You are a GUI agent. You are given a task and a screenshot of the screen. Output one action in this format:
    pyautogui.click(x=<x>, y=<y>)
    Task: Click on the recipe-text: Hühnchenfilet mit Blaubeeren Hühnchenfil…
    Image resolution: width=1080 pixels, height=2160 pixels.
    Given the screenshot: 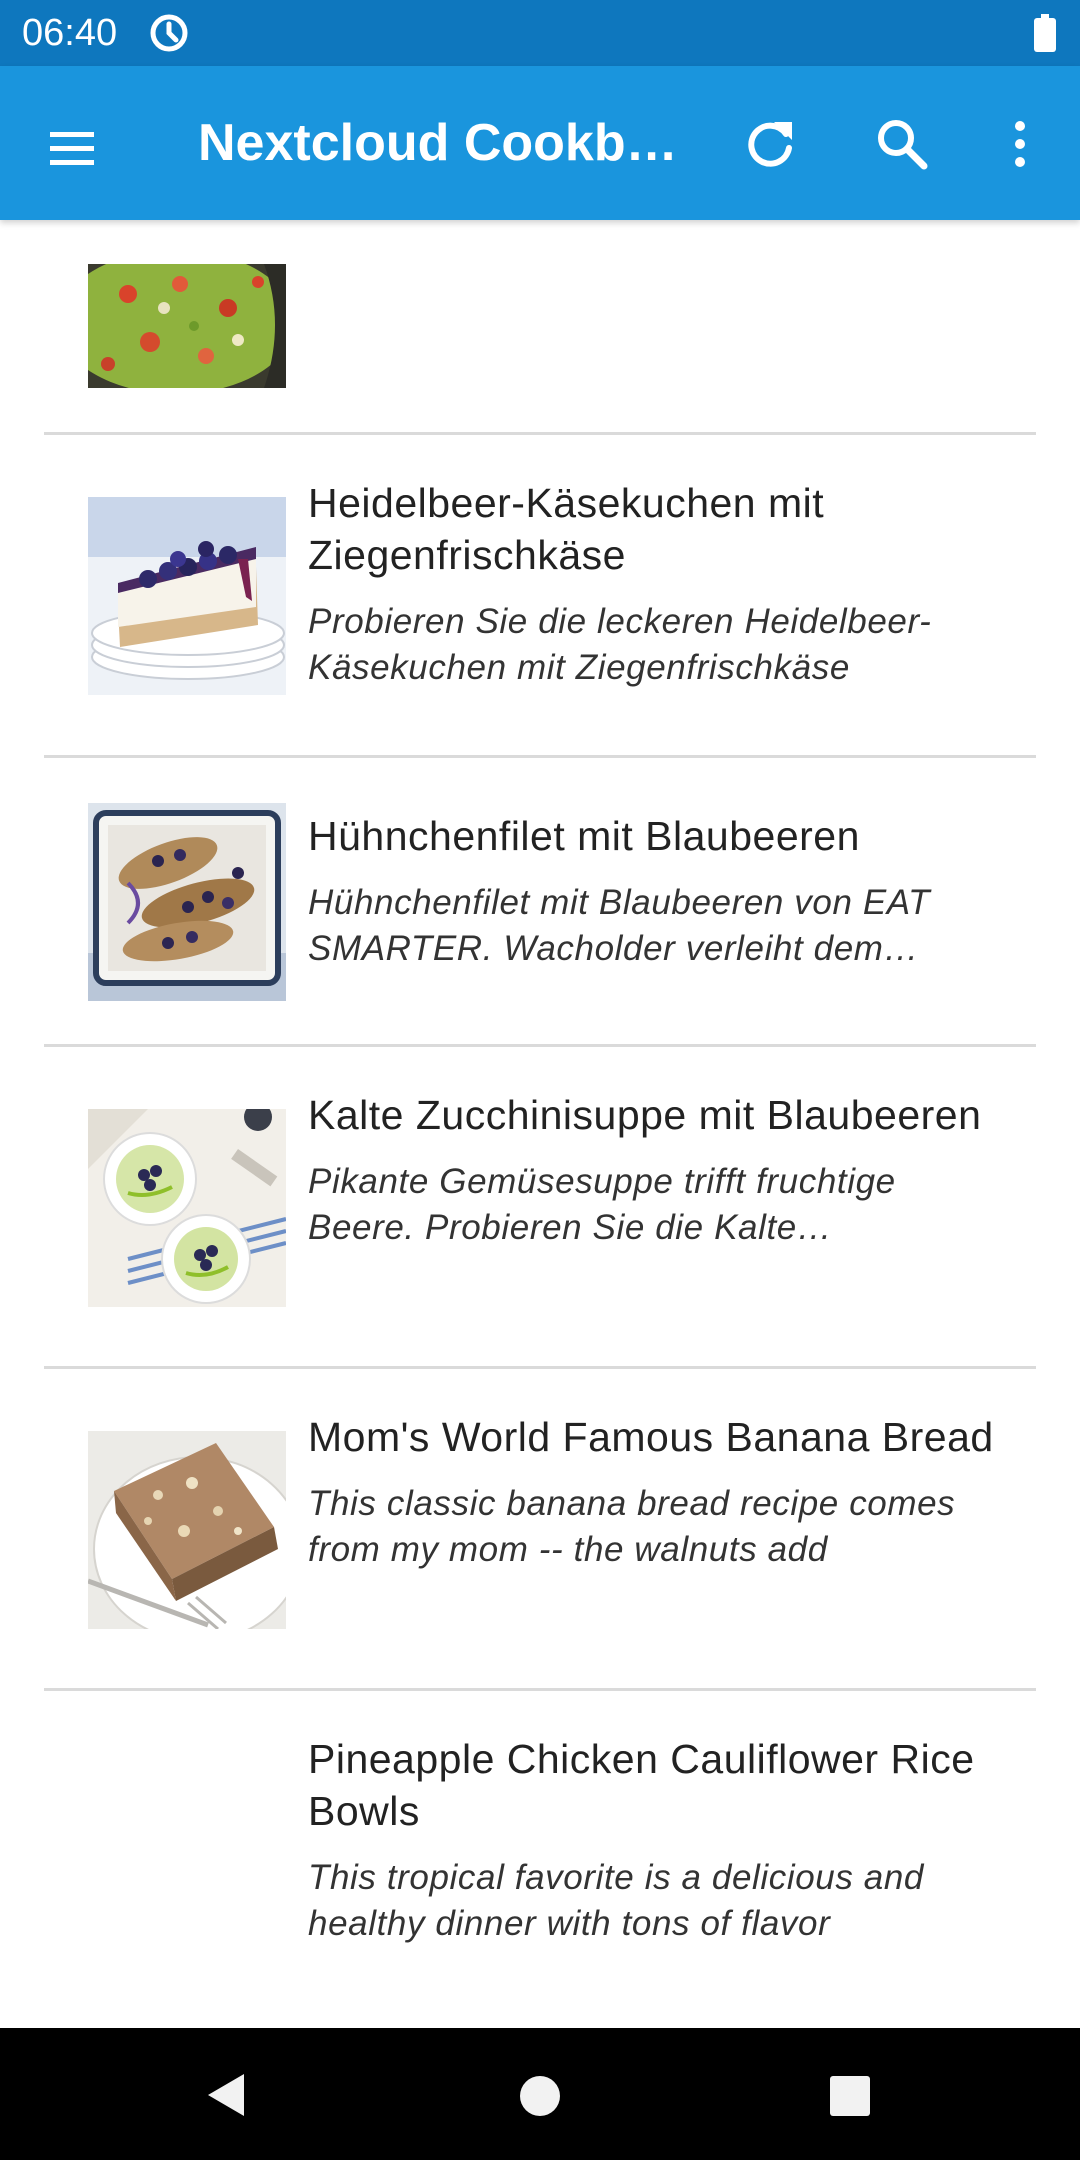 What is the action you would take?
    pyautogui.click(x=653, y=891)
    